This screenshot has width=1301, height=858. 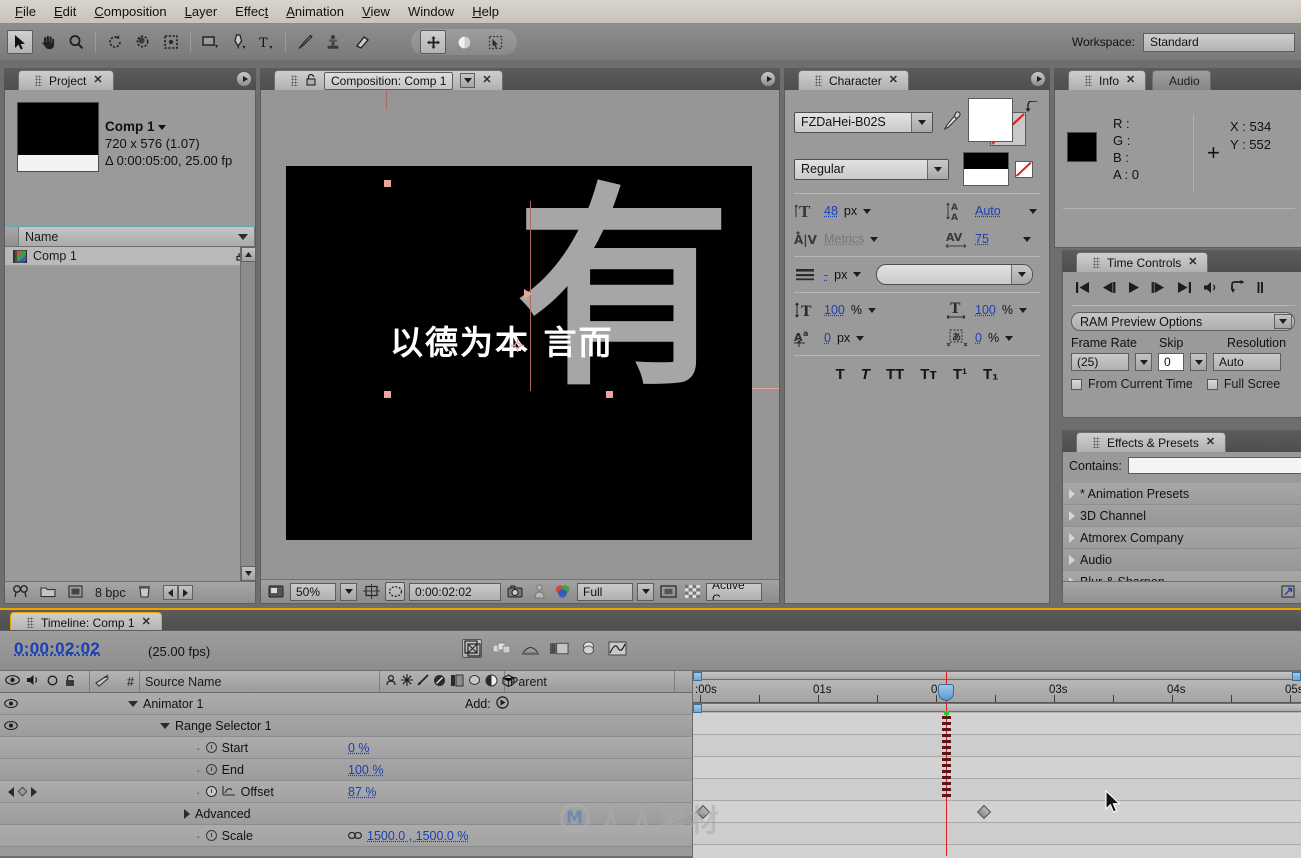 What do you see at coordinates (982, 239) in the screenshot?
I see `tracking-value: 75` at bounding box center [982, 239].